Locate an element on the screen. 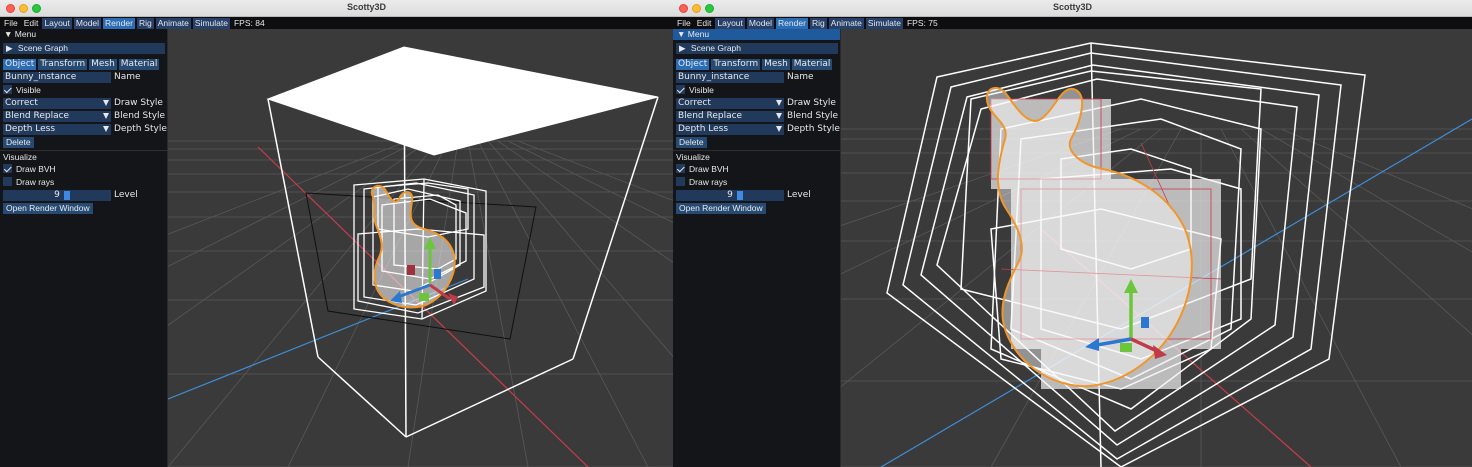 This screenshot has height=467, width=1472. draw-bvh-label: Draw BVH is located at coordinates (36, 169).